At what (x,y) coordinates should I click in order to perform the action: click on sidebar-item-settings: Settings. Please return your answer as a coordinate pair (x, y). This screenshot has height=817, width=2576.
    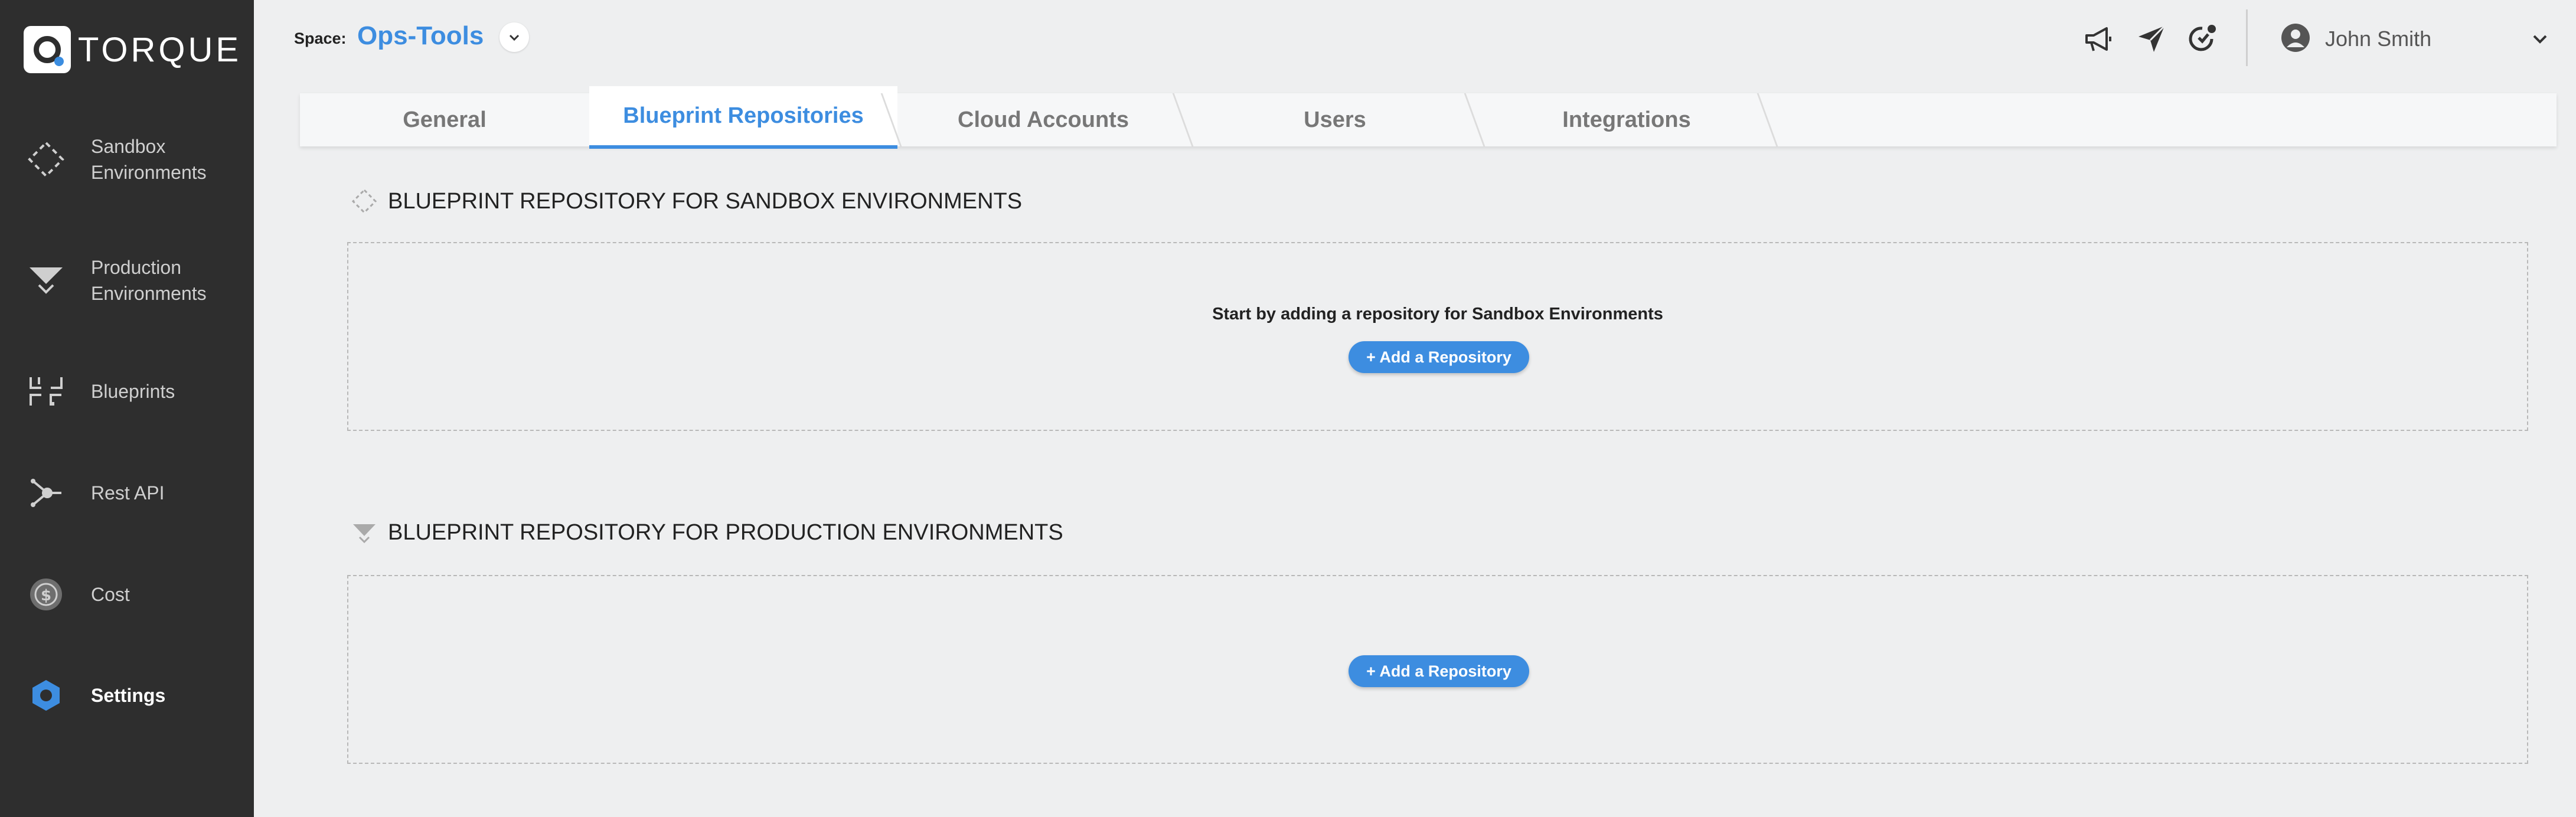
    Looking at the image, I should click on (127, 695).